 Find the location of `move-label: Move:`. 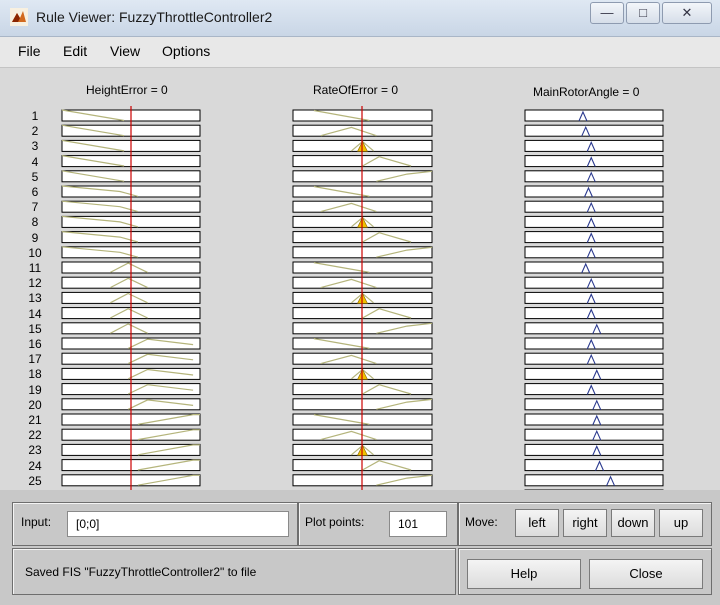

move-label: Move: is located at coordinates (481, 522).